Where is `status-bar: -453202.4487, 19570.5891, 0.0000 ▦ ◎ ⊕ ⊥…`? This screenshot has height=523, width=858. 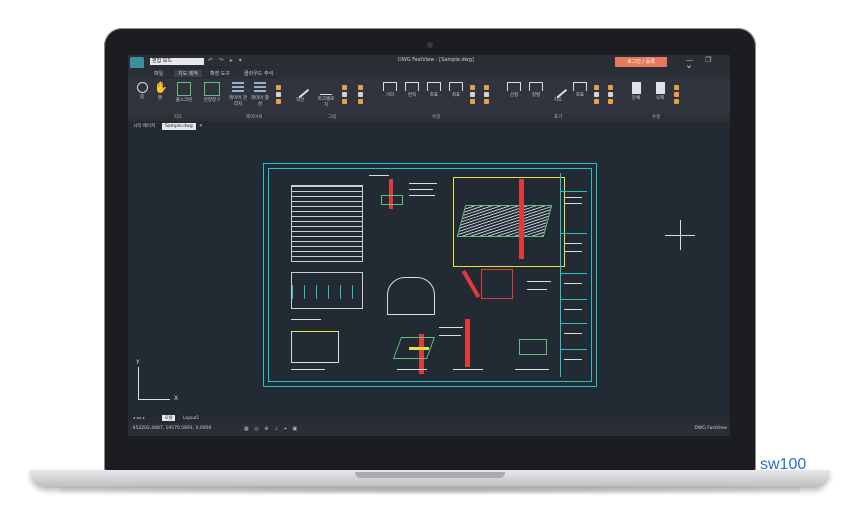 status-bar: -453202.4487, 19570.5891, 0.0000 ▦ ◎ ⊕ ⊥… is located at coordinates (429, 429).